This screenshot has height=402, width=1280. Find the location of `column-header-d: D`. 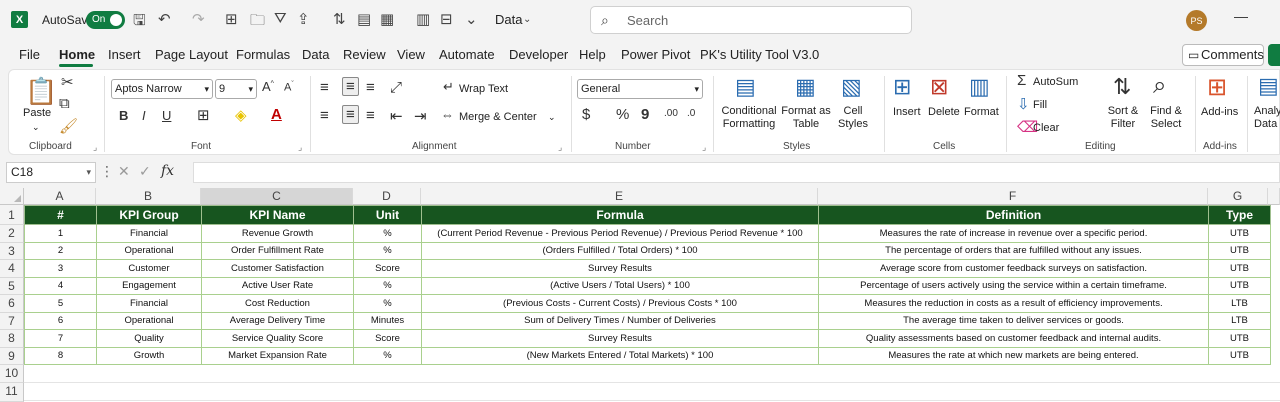

column-header-d: D is located at coordinates (387, 196).